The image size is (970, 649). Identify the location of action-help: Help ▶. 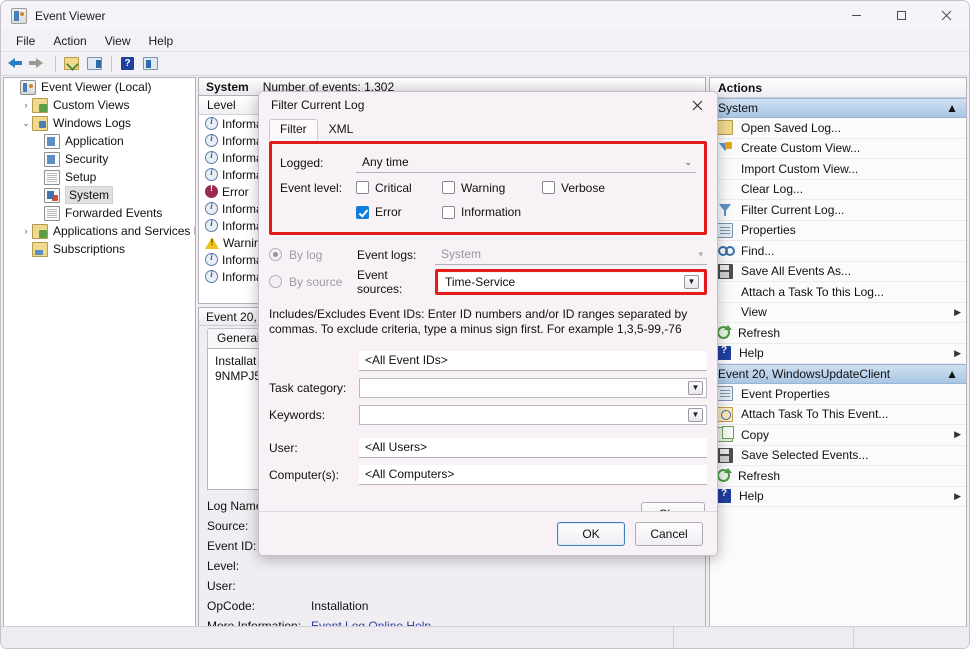
(838, 354).